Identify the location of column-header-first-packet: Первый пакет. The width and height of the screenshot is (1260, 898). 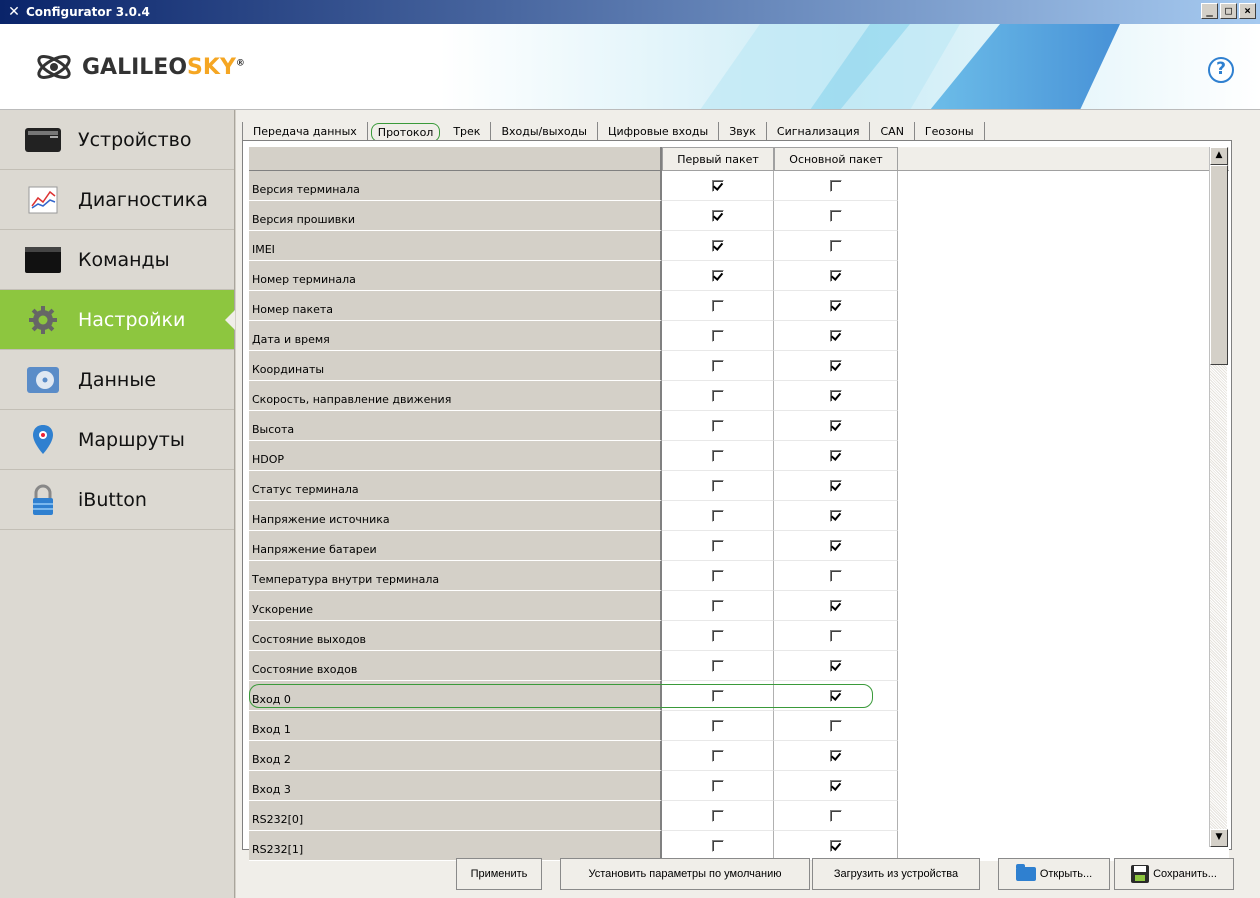
(718, 159).